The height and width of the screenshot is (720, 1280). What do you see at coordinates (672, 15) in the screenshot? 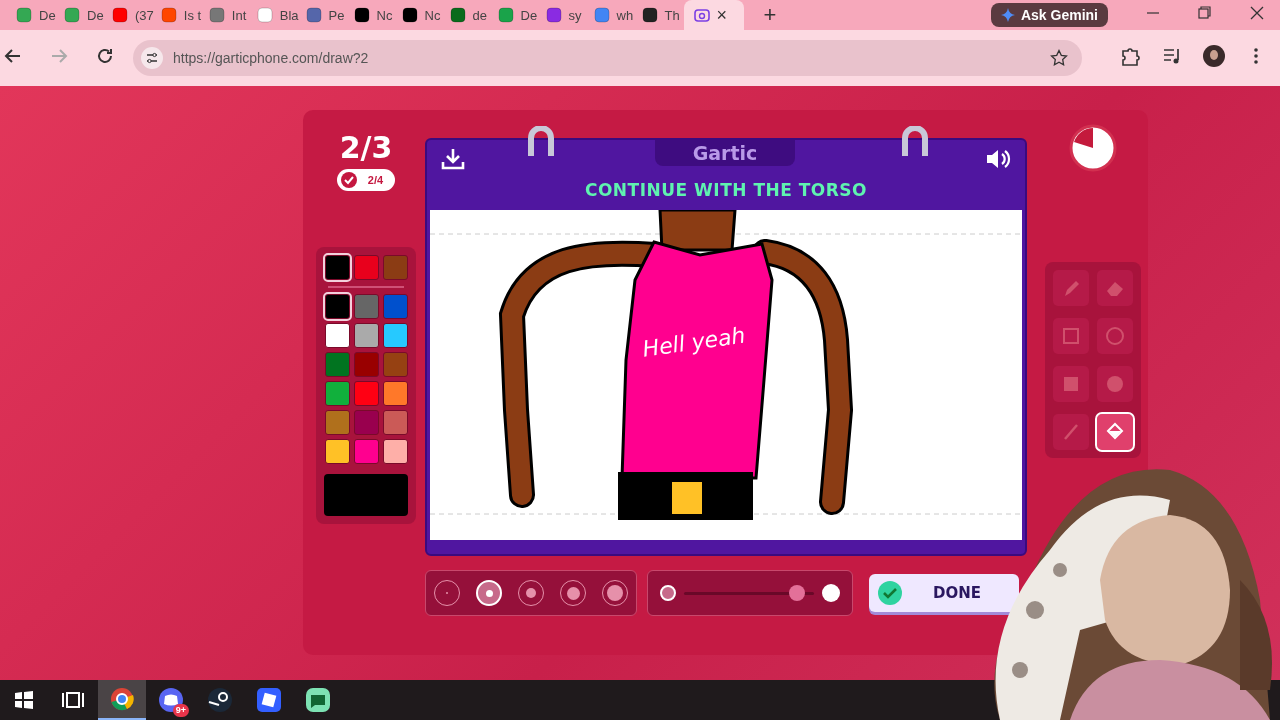
I see `tab-title: Th` at bounding box center [672, 15].